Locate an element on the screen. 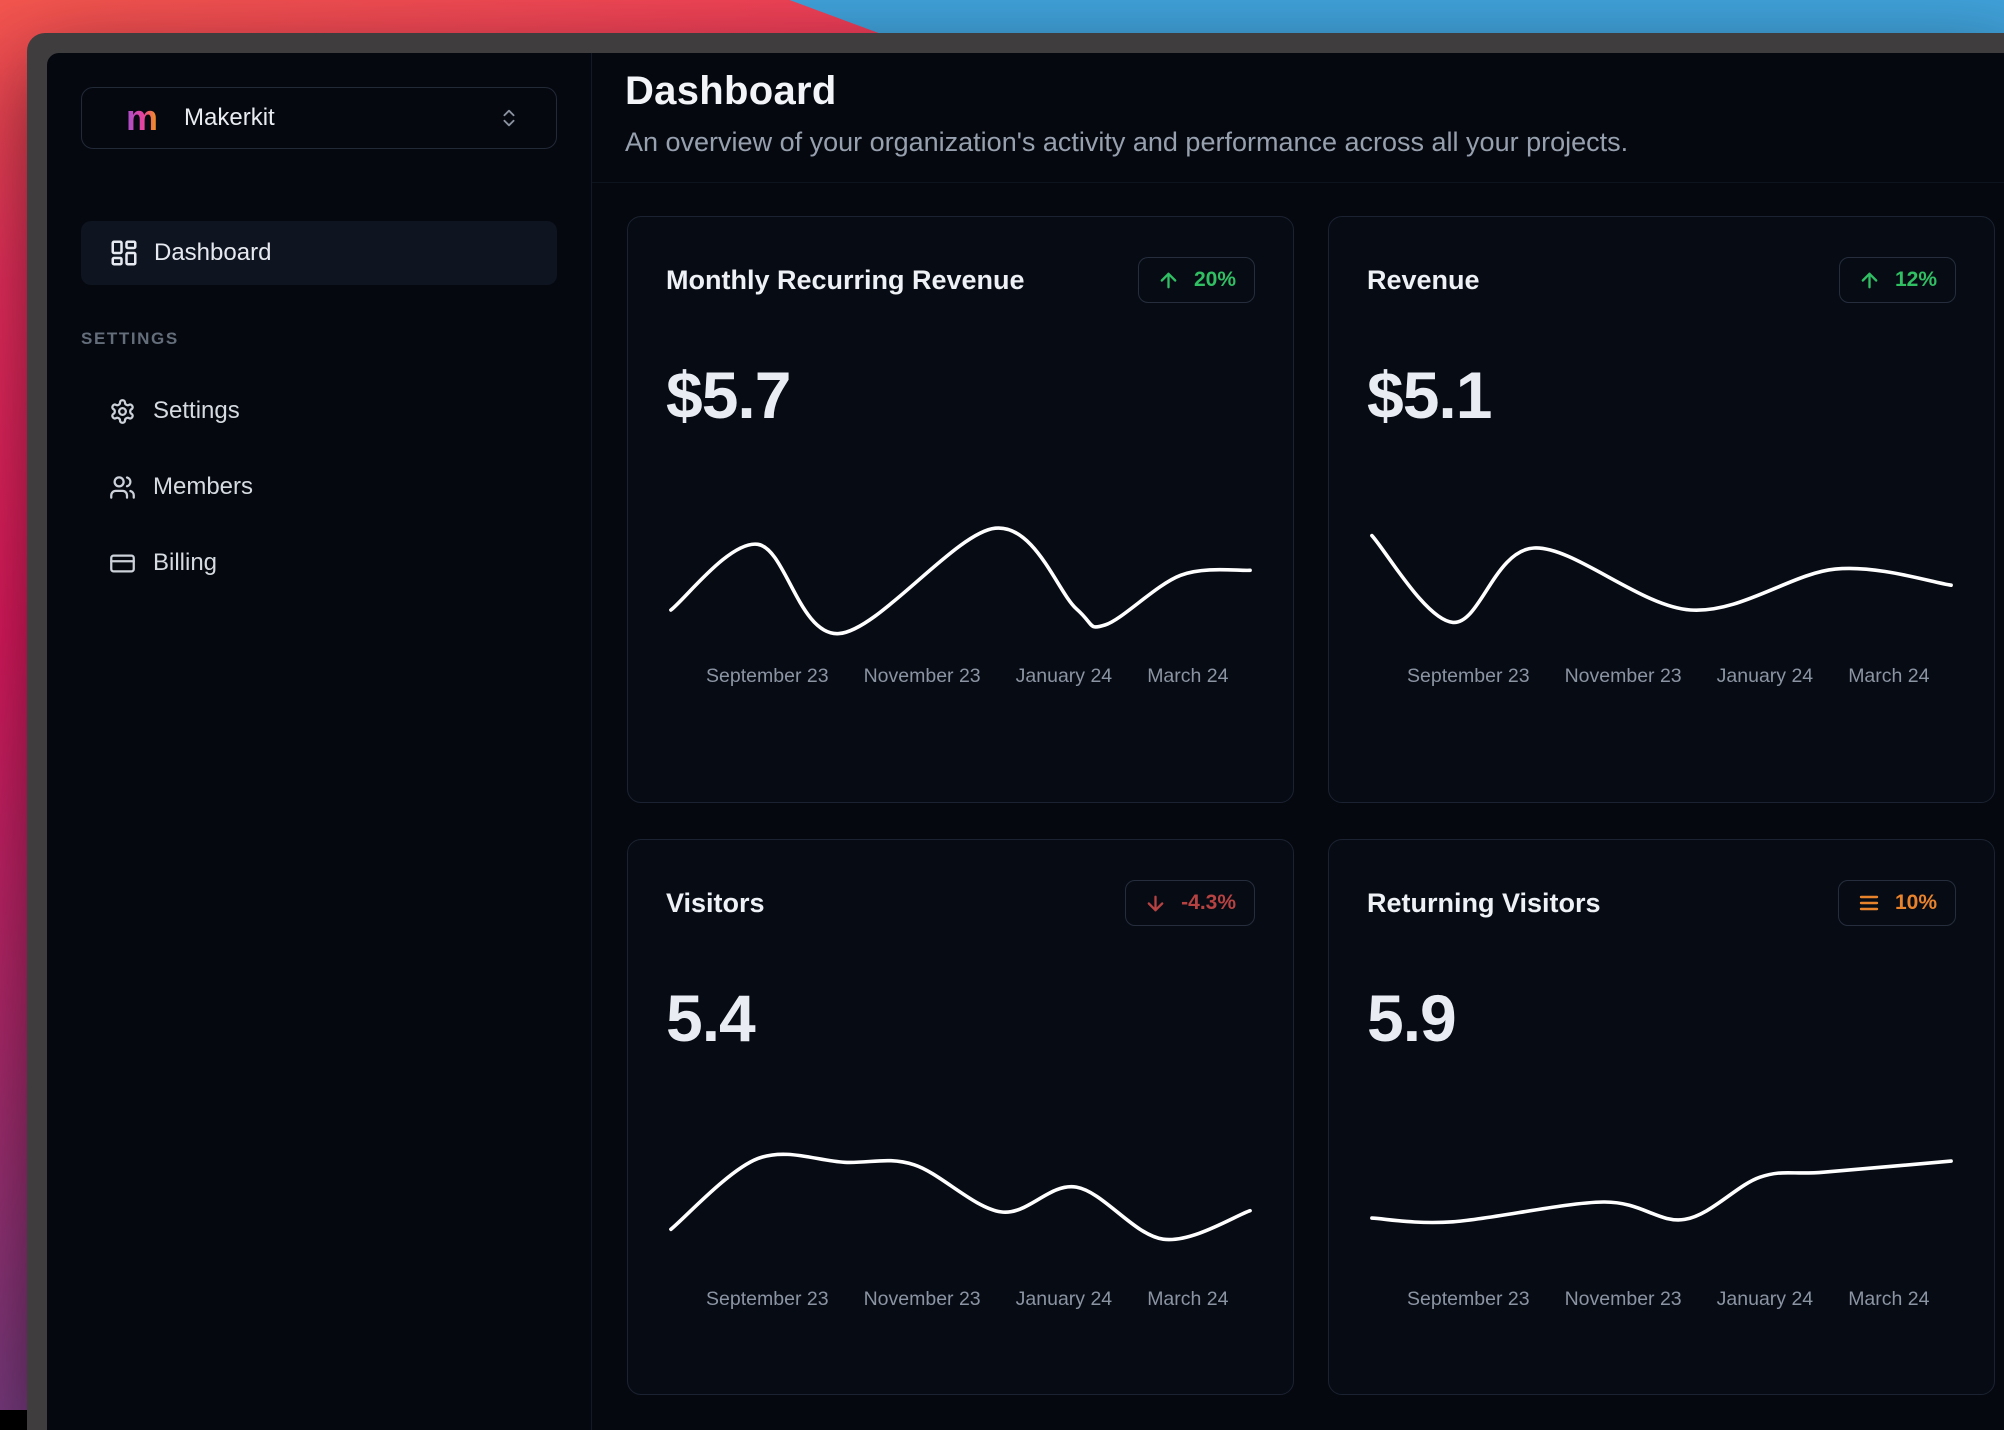 The width and height of the screenshot is (2004, 1430). trend-badge: -4.3% is located at coordinates (1190, 903).